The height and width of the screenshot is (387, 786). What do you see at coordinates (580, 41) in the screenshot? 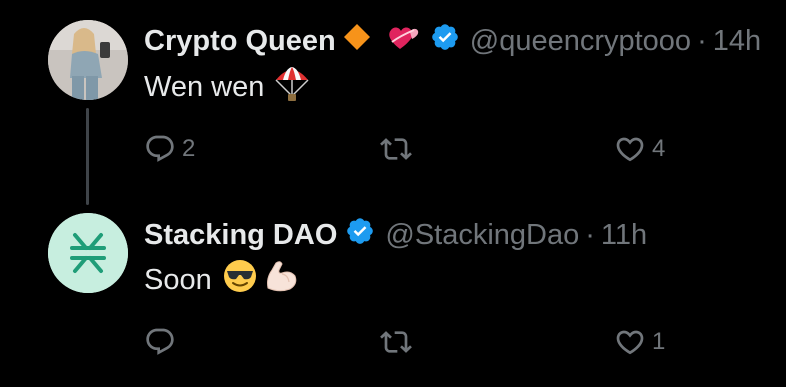
I see `user-handle: @queencryptooo` at bounding box center [580, 41].